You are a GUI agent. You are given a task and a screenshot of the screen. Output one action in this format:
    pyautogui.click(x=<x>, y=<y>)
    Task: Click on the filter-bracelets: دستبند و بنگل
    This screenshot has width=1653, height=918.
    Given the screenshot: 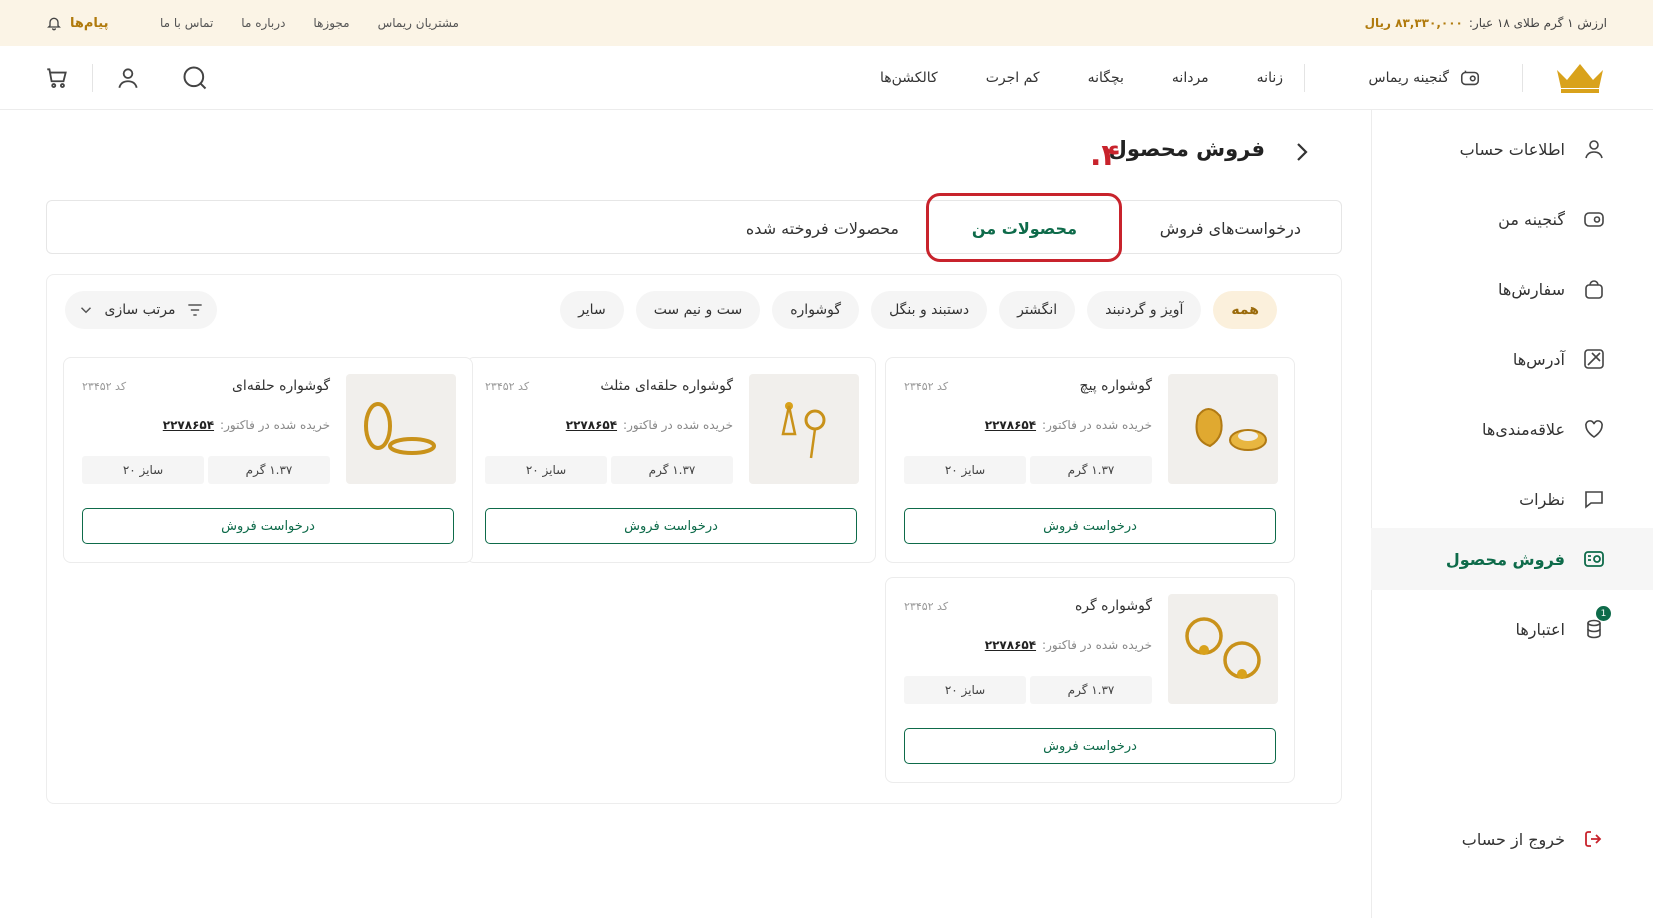 What is the action you would take?
    pyautogui.click(x=929, y=310)
    